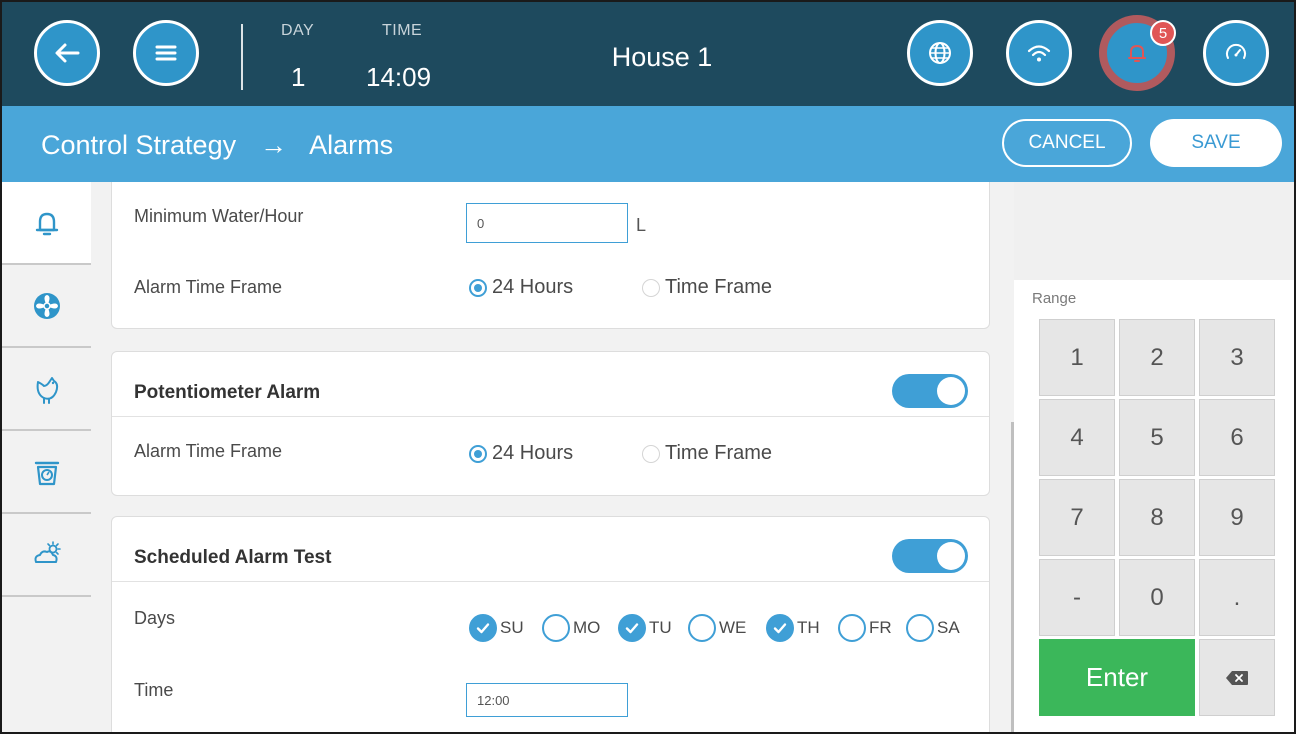  I want to click on potentiometer-alarm-title: Potentiometer Alarm, so click(227, 392).